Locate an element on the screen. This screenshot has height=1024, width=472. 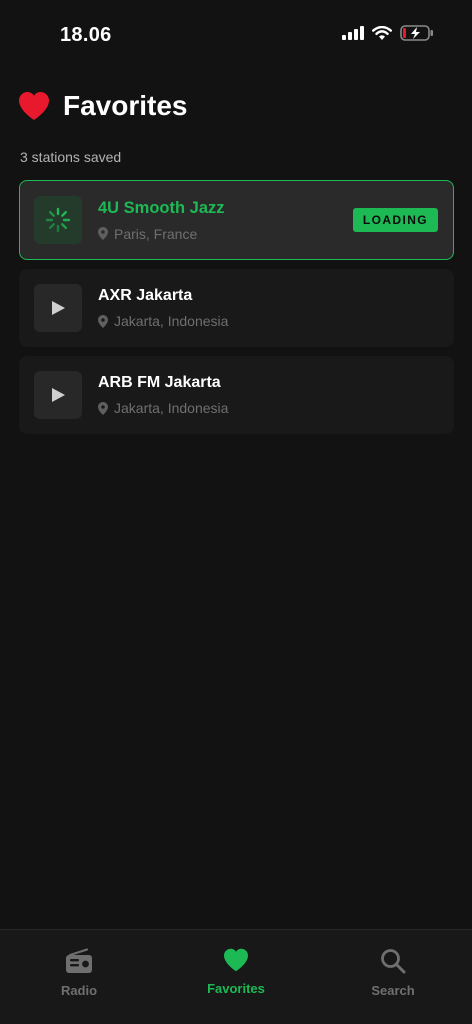
page-header: Favorites is located at coordinates (103, 106).